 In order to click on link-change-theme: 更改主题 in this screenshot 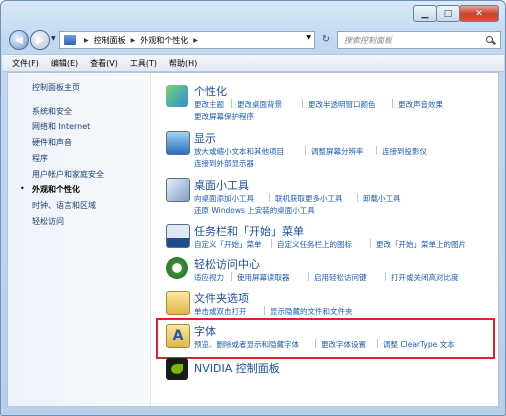, I will do `click(209, 104)`.